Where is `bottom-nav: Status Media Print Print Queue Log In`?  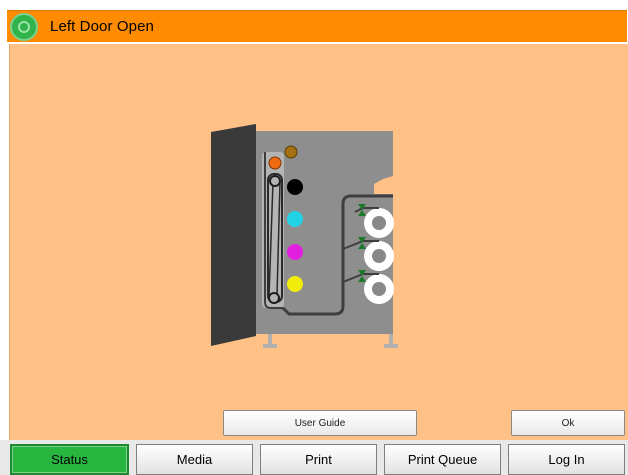
bottom-nav: Status Media Print Print Queue Log In is located at coordinates (314, 457).